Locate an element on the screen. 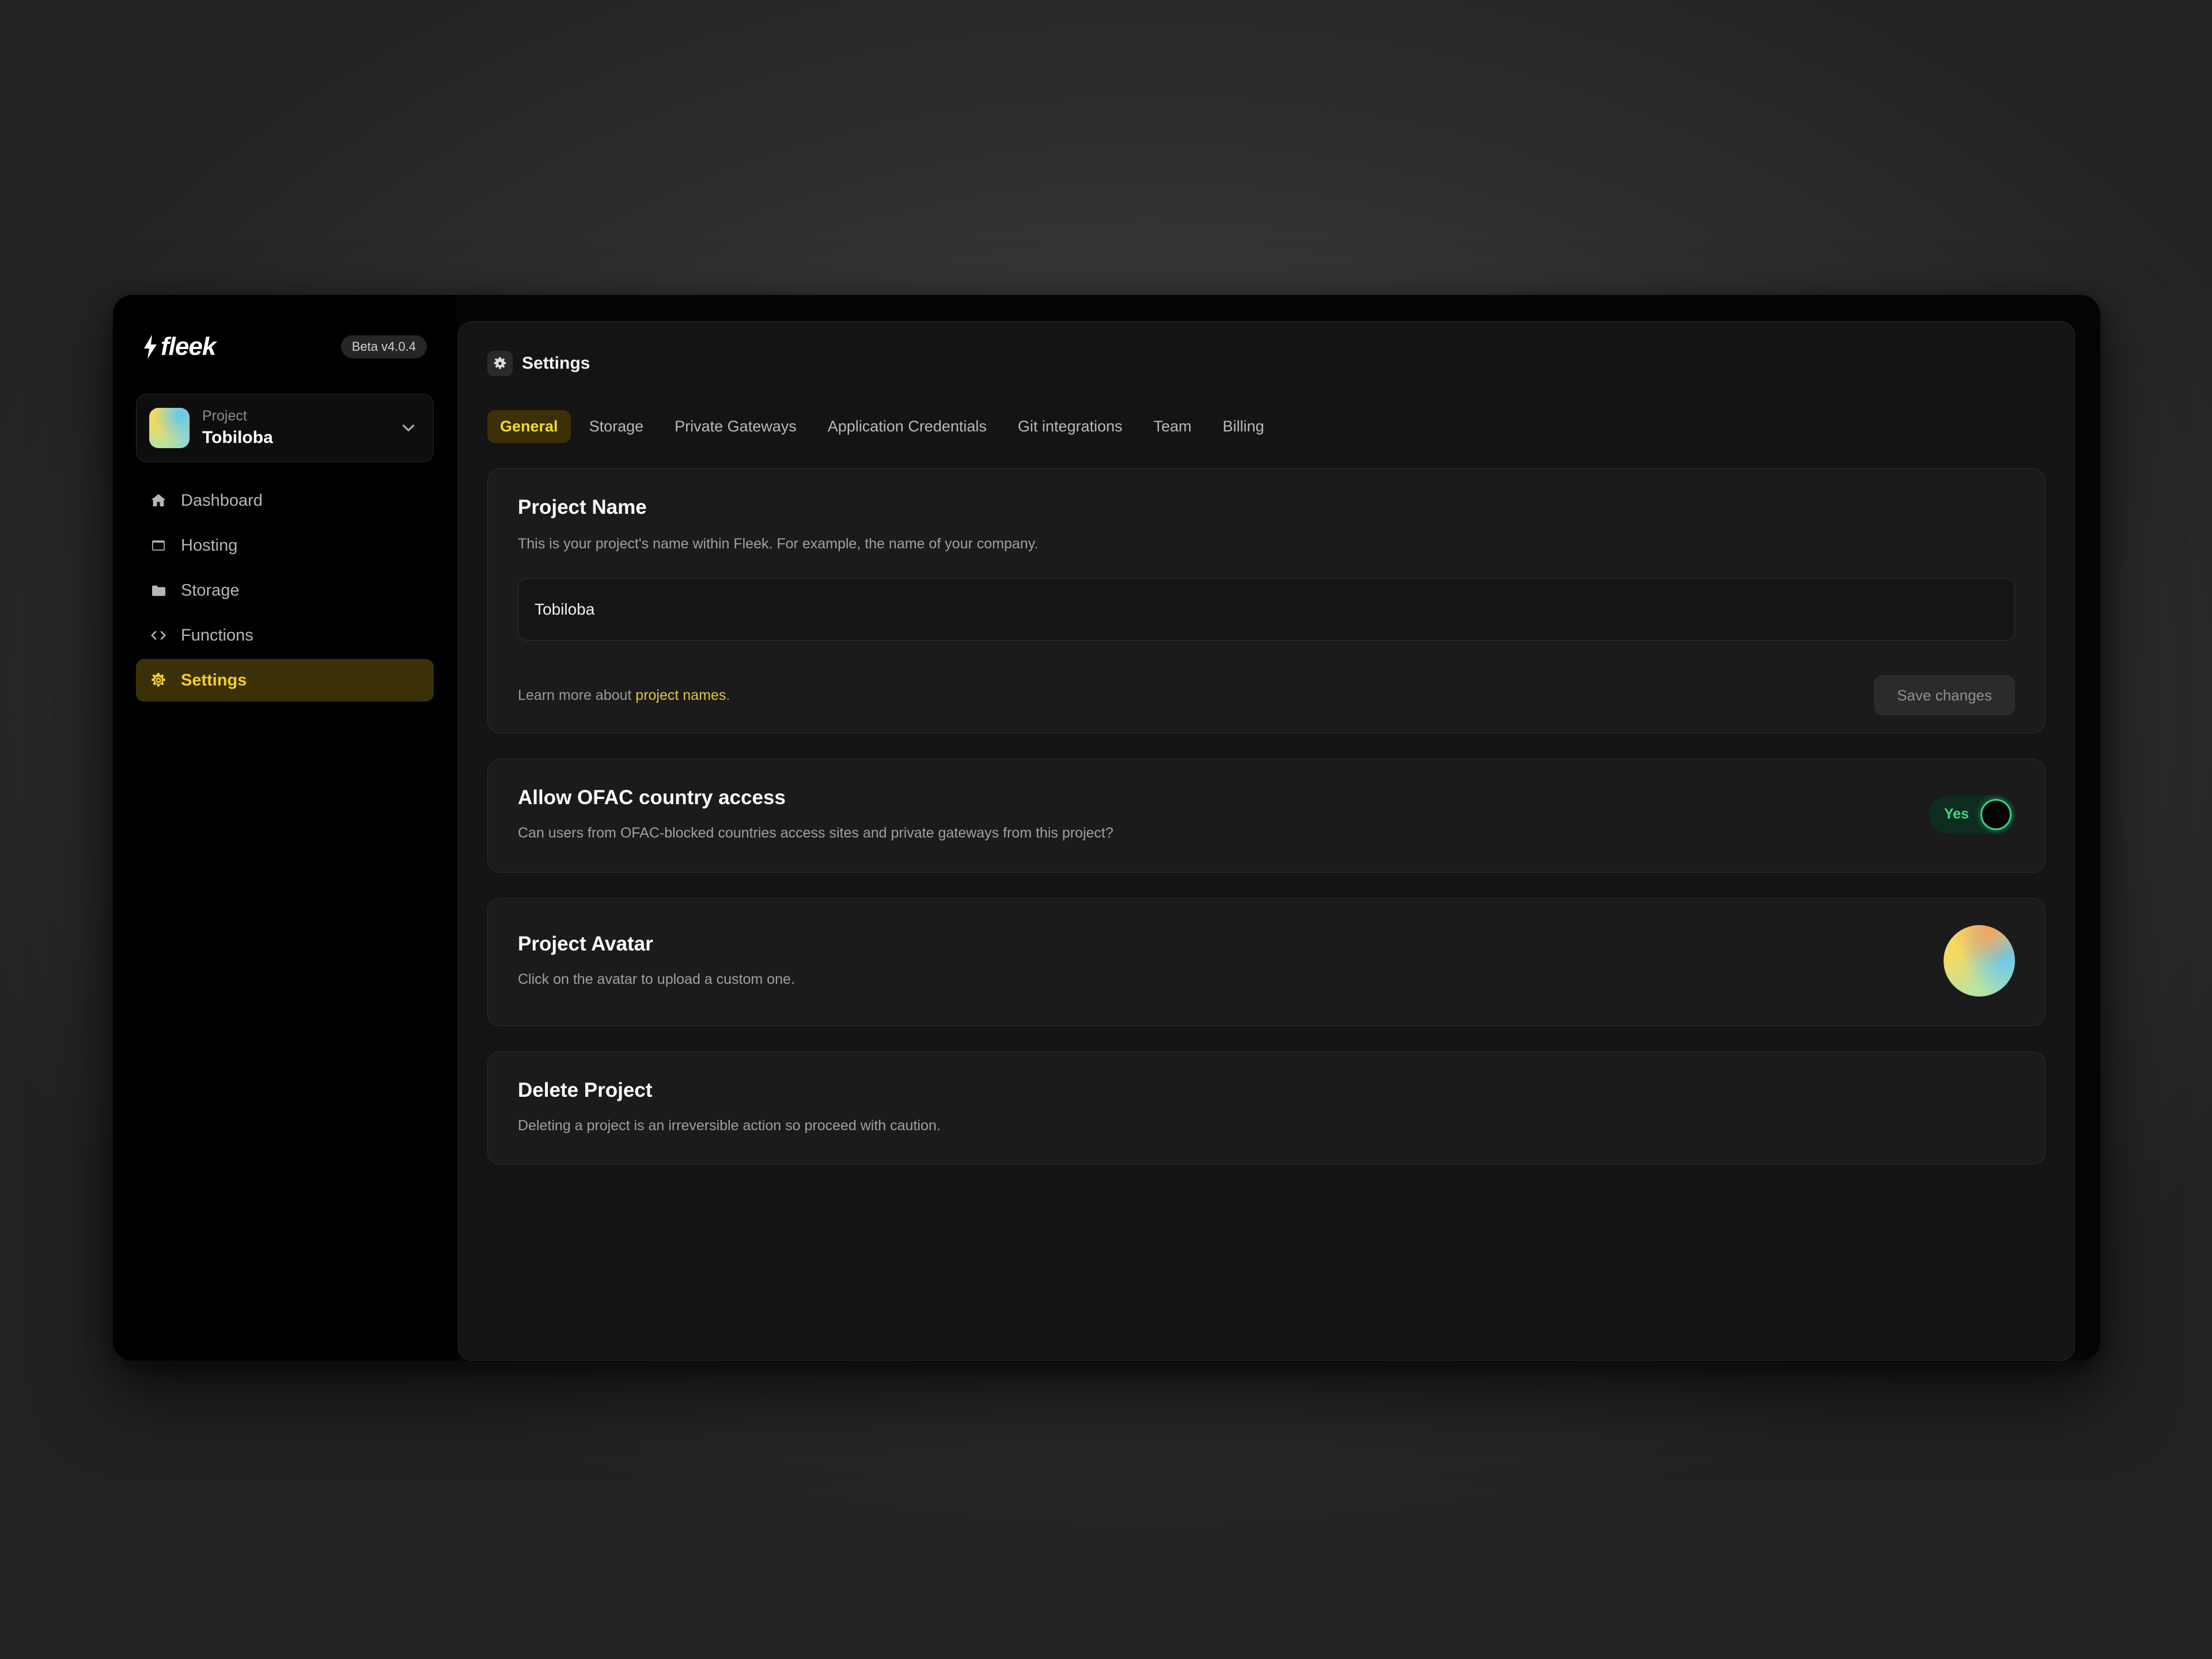  project-selector: Project Tobiloba is located at coordinates (285, 428).